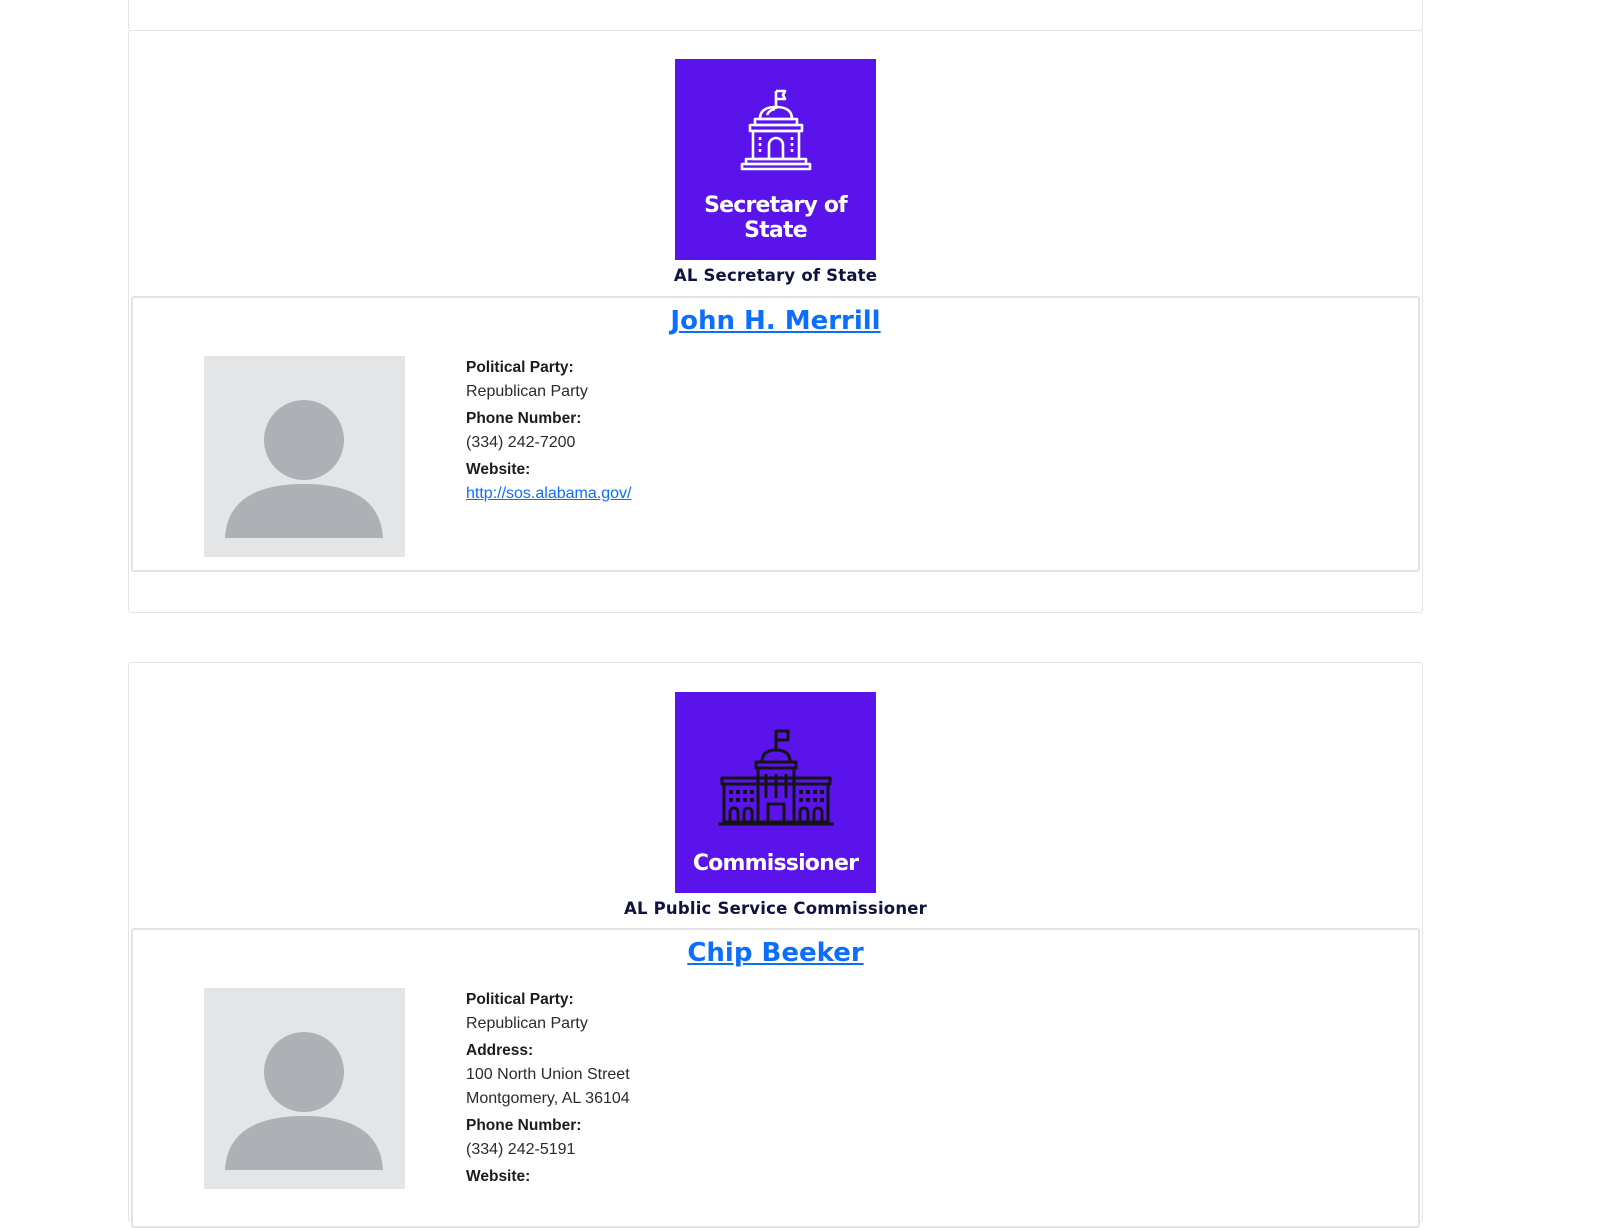 This screenshot has height=1228, width=1609. I want to click on address-line-2: Montgomery, AL 36104, so click(548, 1098).